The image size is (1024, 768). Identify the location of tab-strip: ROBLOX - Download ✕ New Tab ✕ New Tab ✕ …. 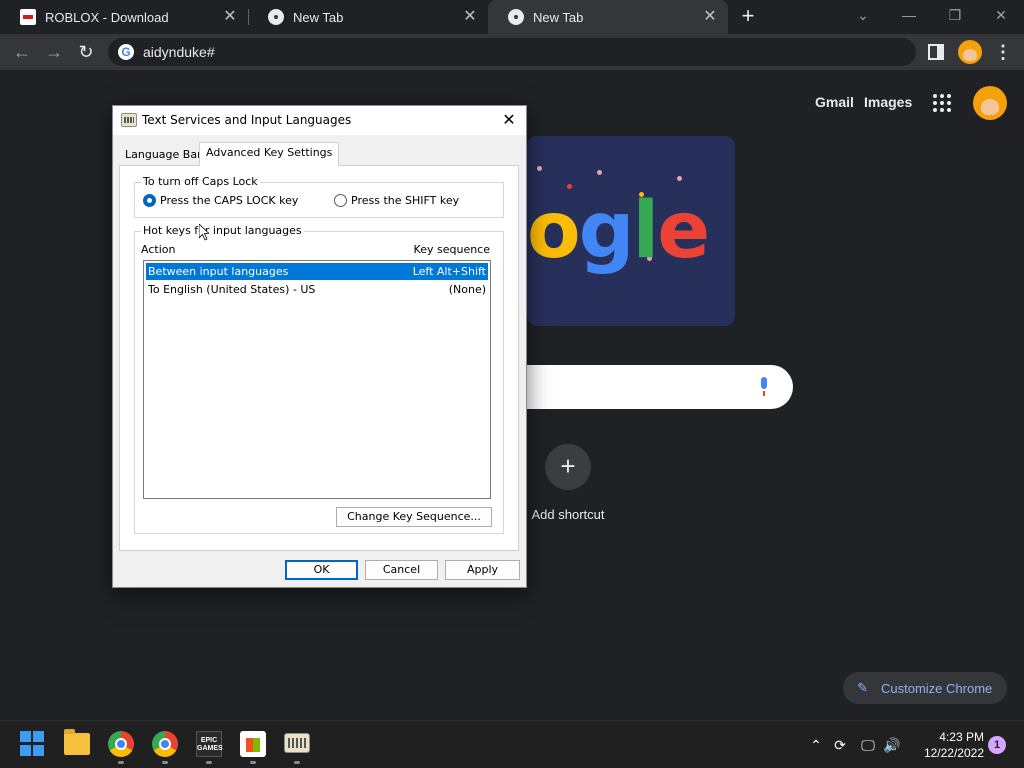
(512, 17).